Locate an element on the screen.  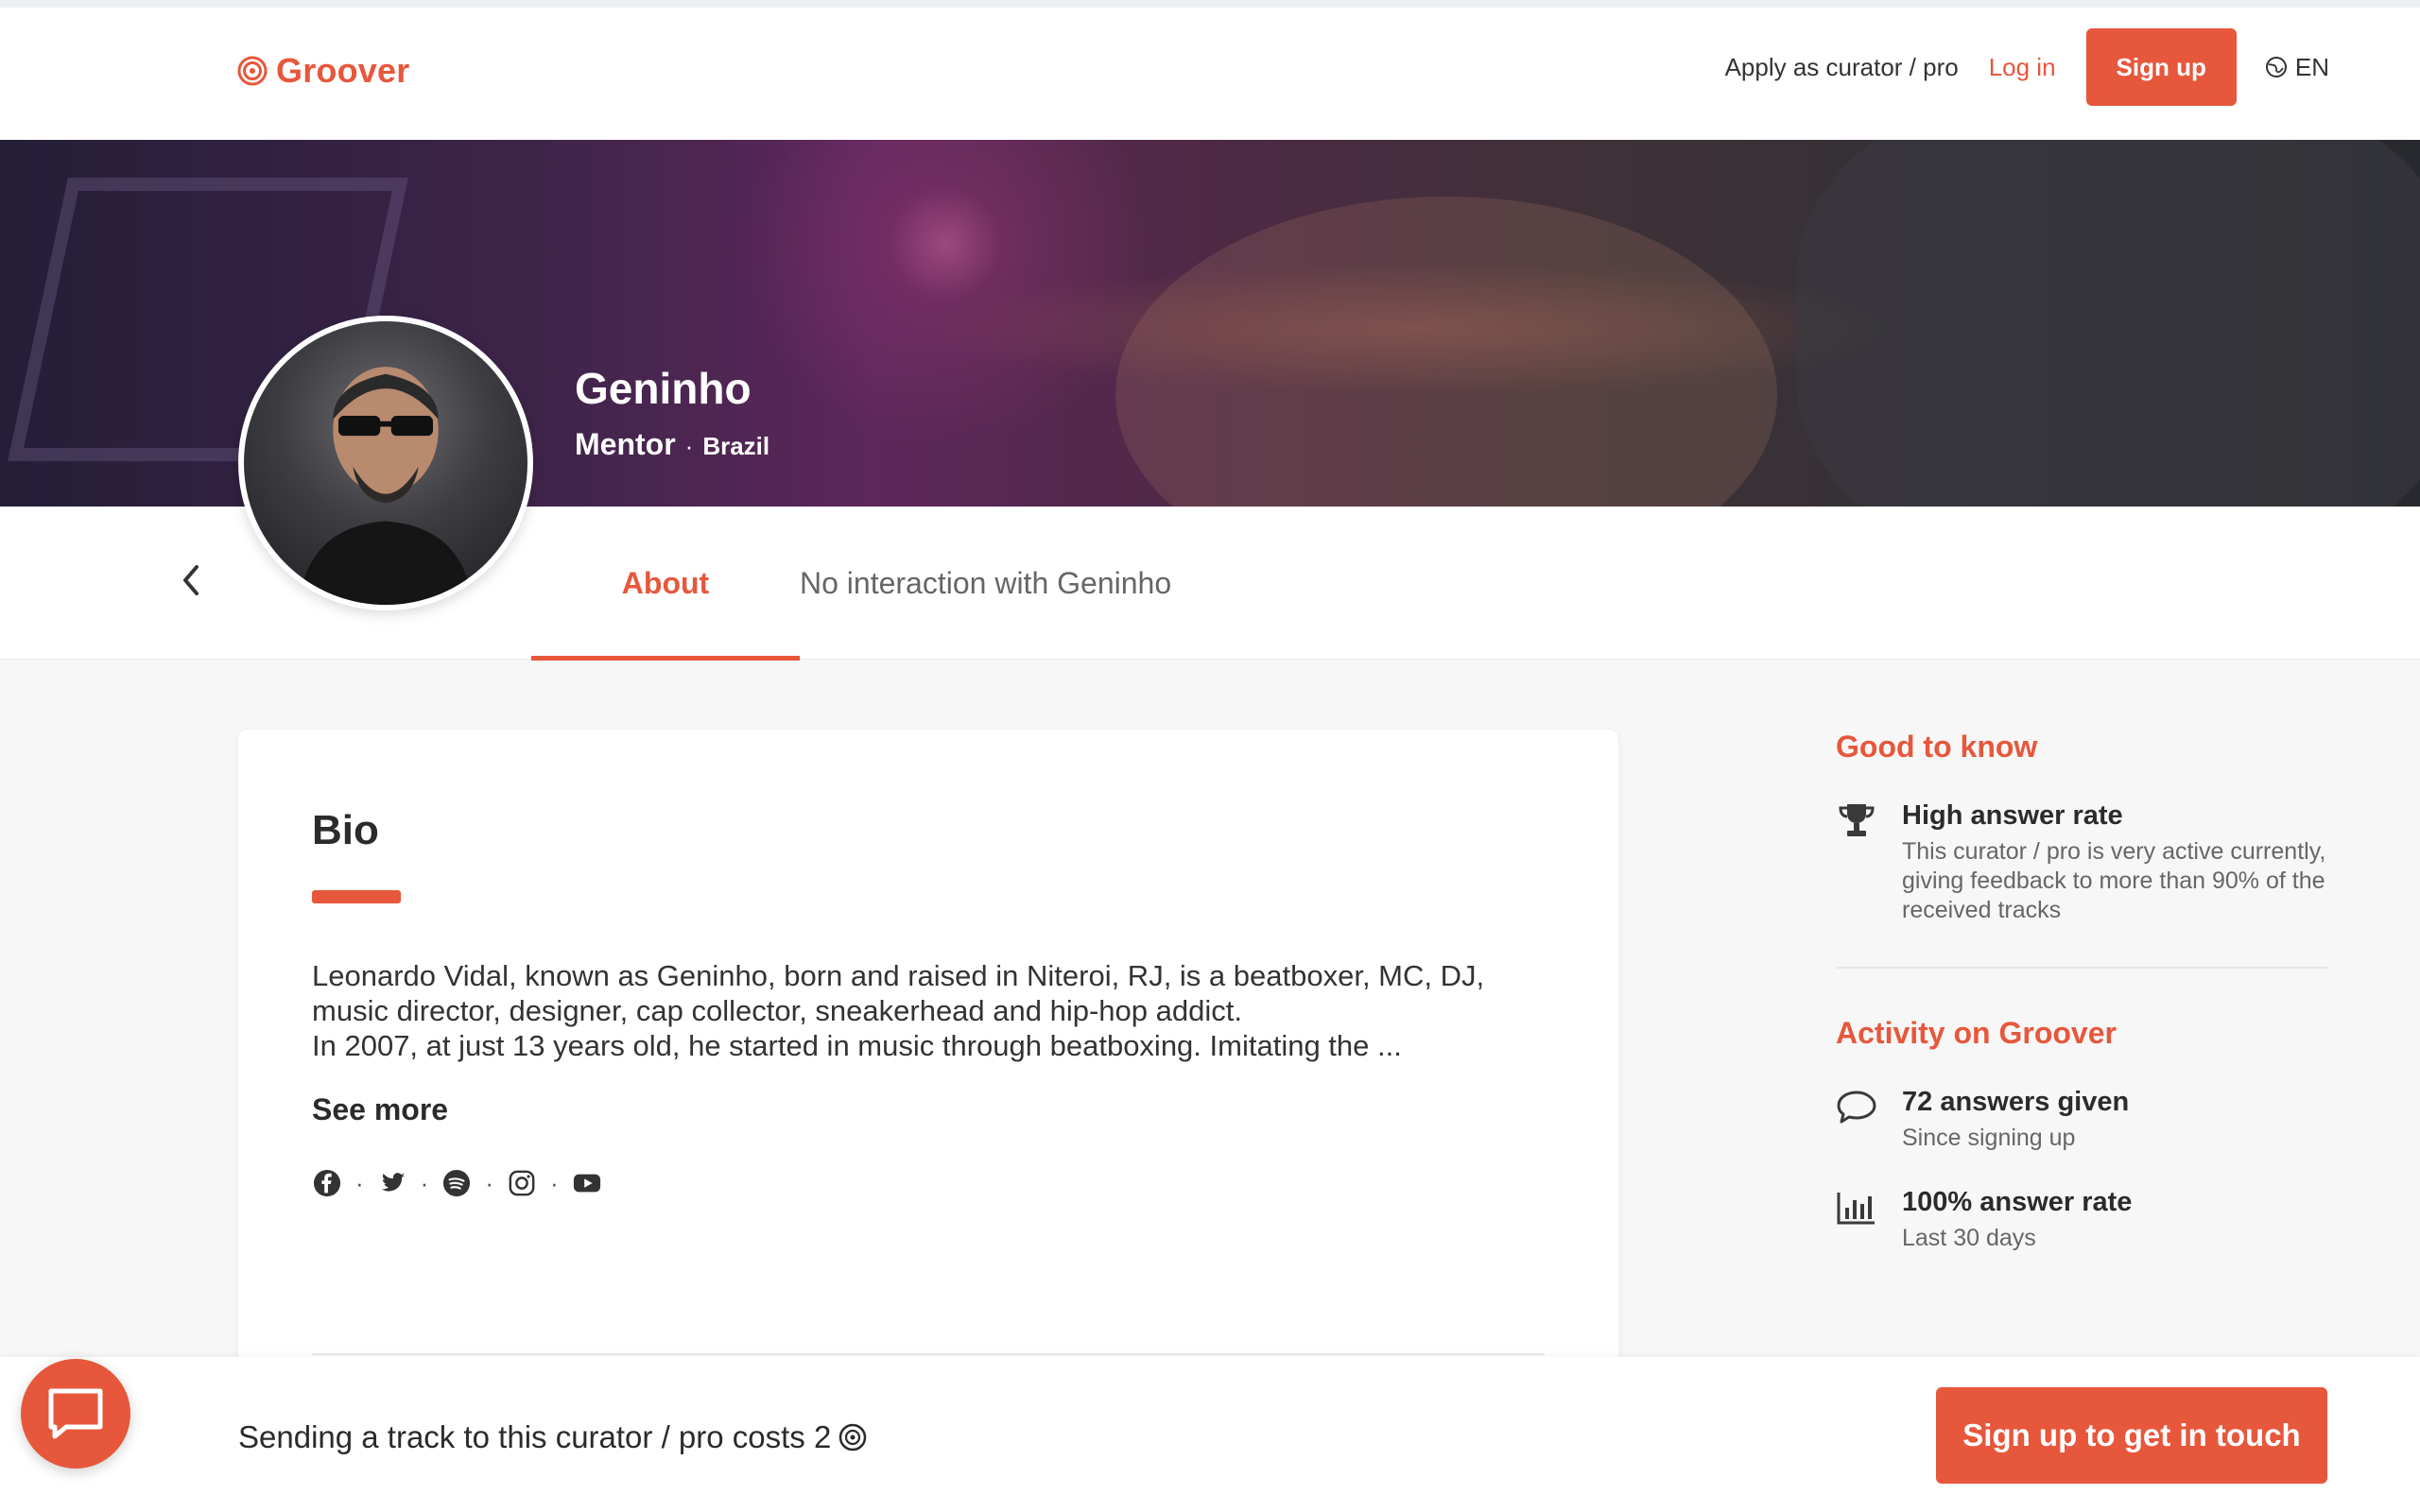
see-more-link: See more is located at coordinates (380, 1109).